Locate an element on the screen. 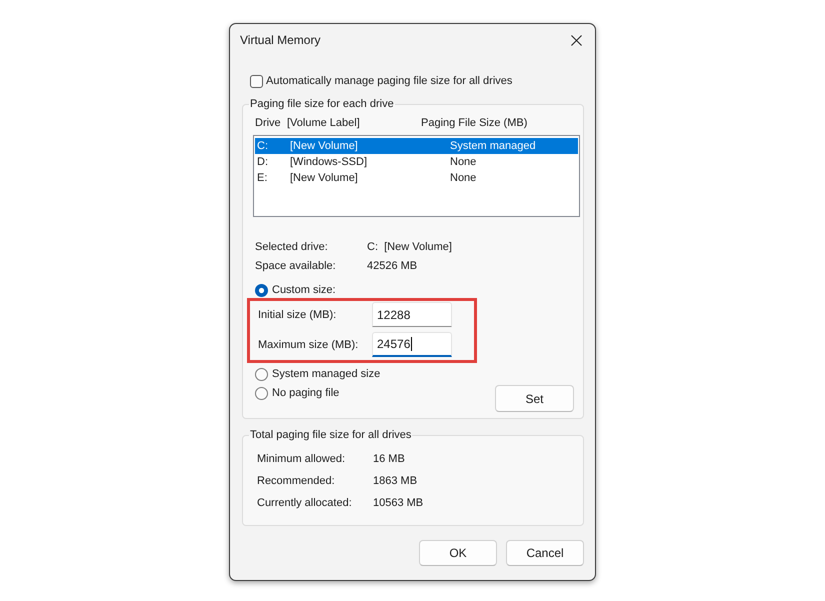 The image size is (825, 601). paging-size-cell-text: System managed is located at coordinates (493, 146).